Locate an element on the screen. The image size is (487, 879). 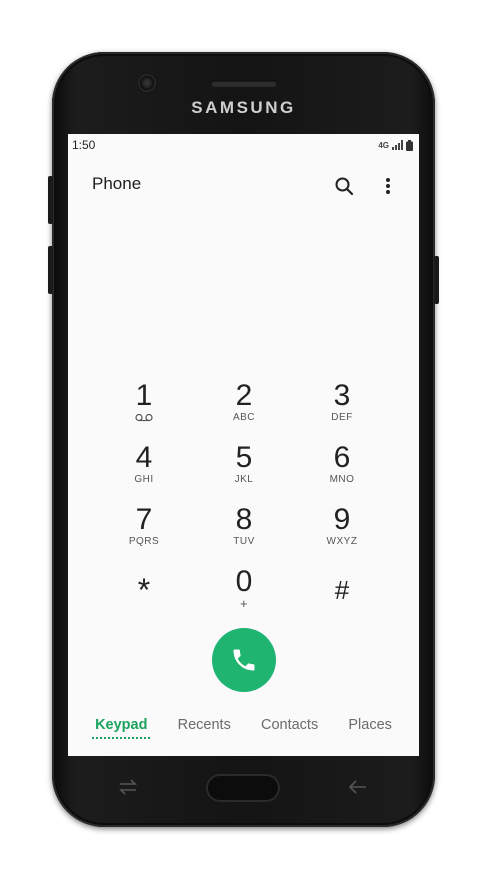
call-button is located at coordinates (244, 660).